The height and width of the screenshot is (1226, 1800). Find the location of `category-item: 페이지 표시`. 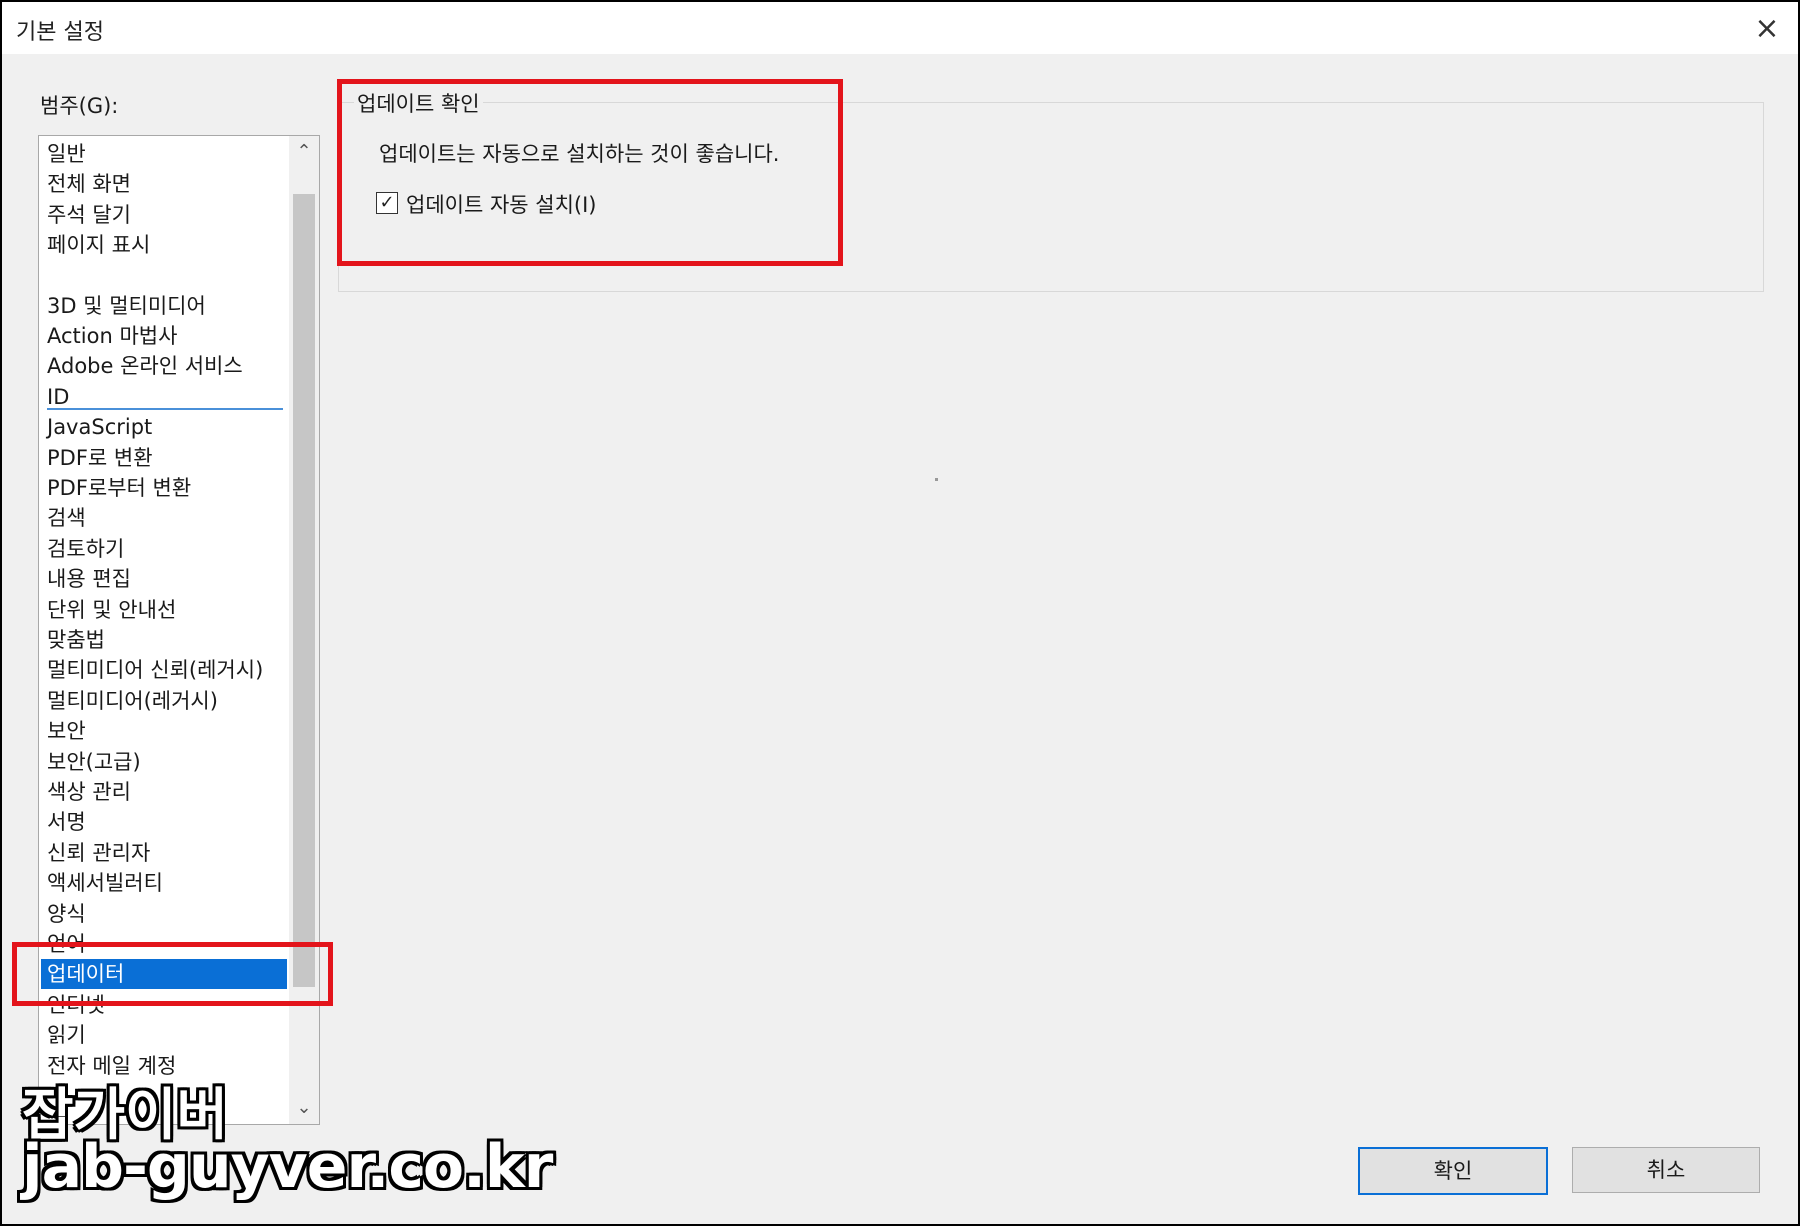

category-item: 페이지 표시 is located at coordinates (164, 245).